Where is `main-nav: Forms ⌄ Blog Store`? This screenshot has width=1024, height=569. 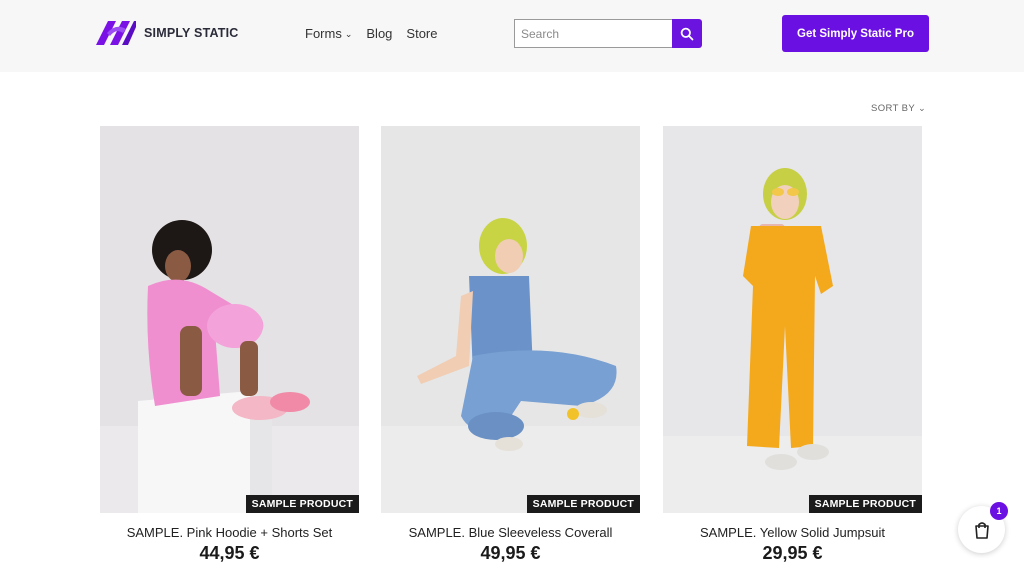
main-nav: Forms ⌄ Blog Store is located at coordinates (371, 33).